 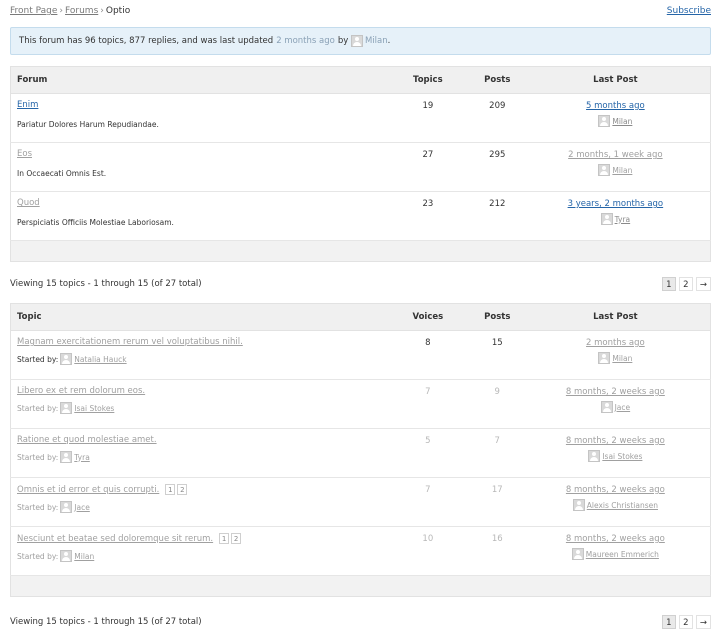 I want to click on topic-link: Ratione et quod molestiae amet., so click(x=87, y=440).